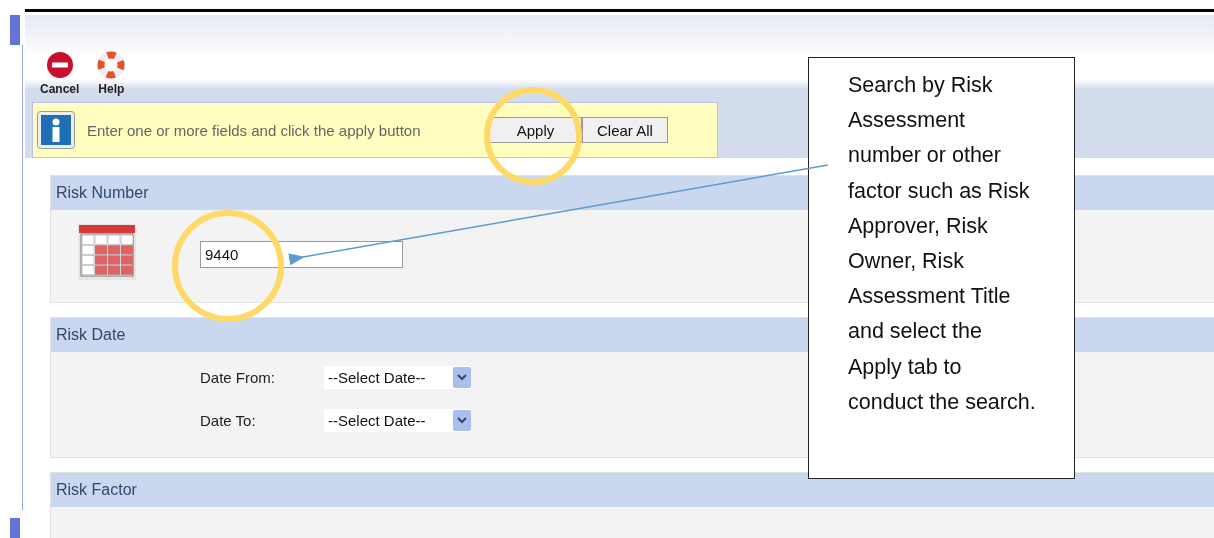 The height and width of the screenshot is (538, 1214). Describe the element at coordinates (535, 130) in the screenshot. I see `apply-button: Apply` at that location.